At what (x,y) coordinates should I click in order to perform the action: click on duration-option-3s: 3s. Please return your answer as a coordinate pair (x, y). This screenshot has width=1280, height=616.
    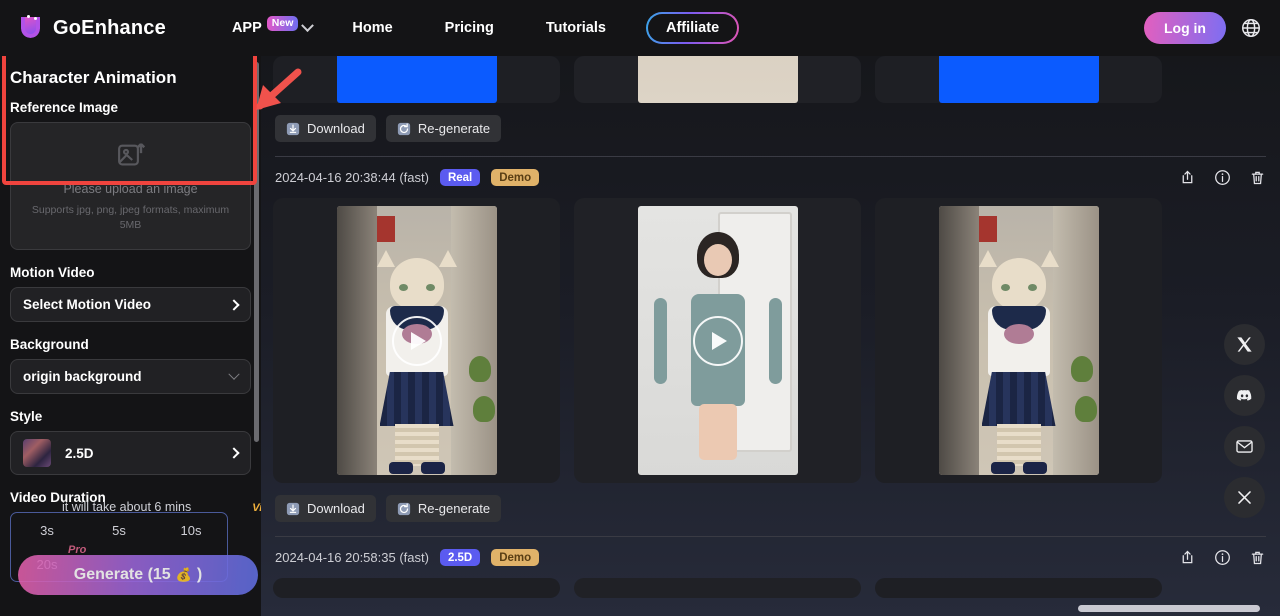
    Looking at the image, I should click on (47, 530).